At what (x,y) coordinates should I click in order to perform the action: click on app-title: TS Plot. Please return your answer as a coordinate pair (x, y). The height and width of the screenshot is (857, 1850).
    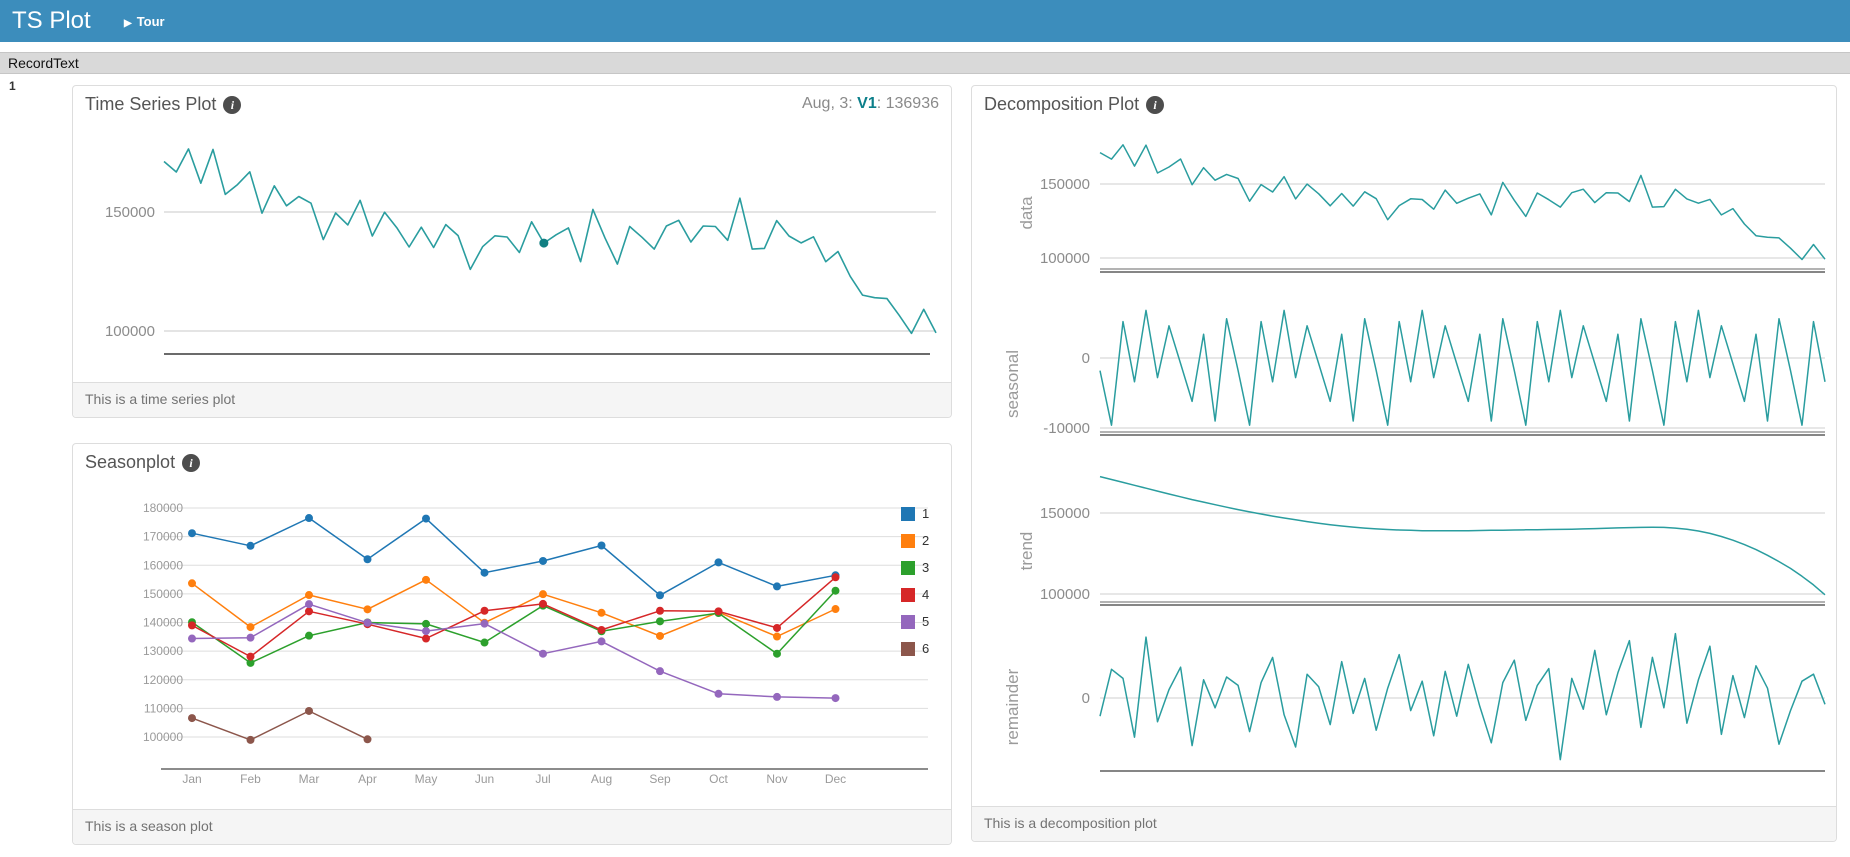
    Looking at the image, I should click on (51, 20).